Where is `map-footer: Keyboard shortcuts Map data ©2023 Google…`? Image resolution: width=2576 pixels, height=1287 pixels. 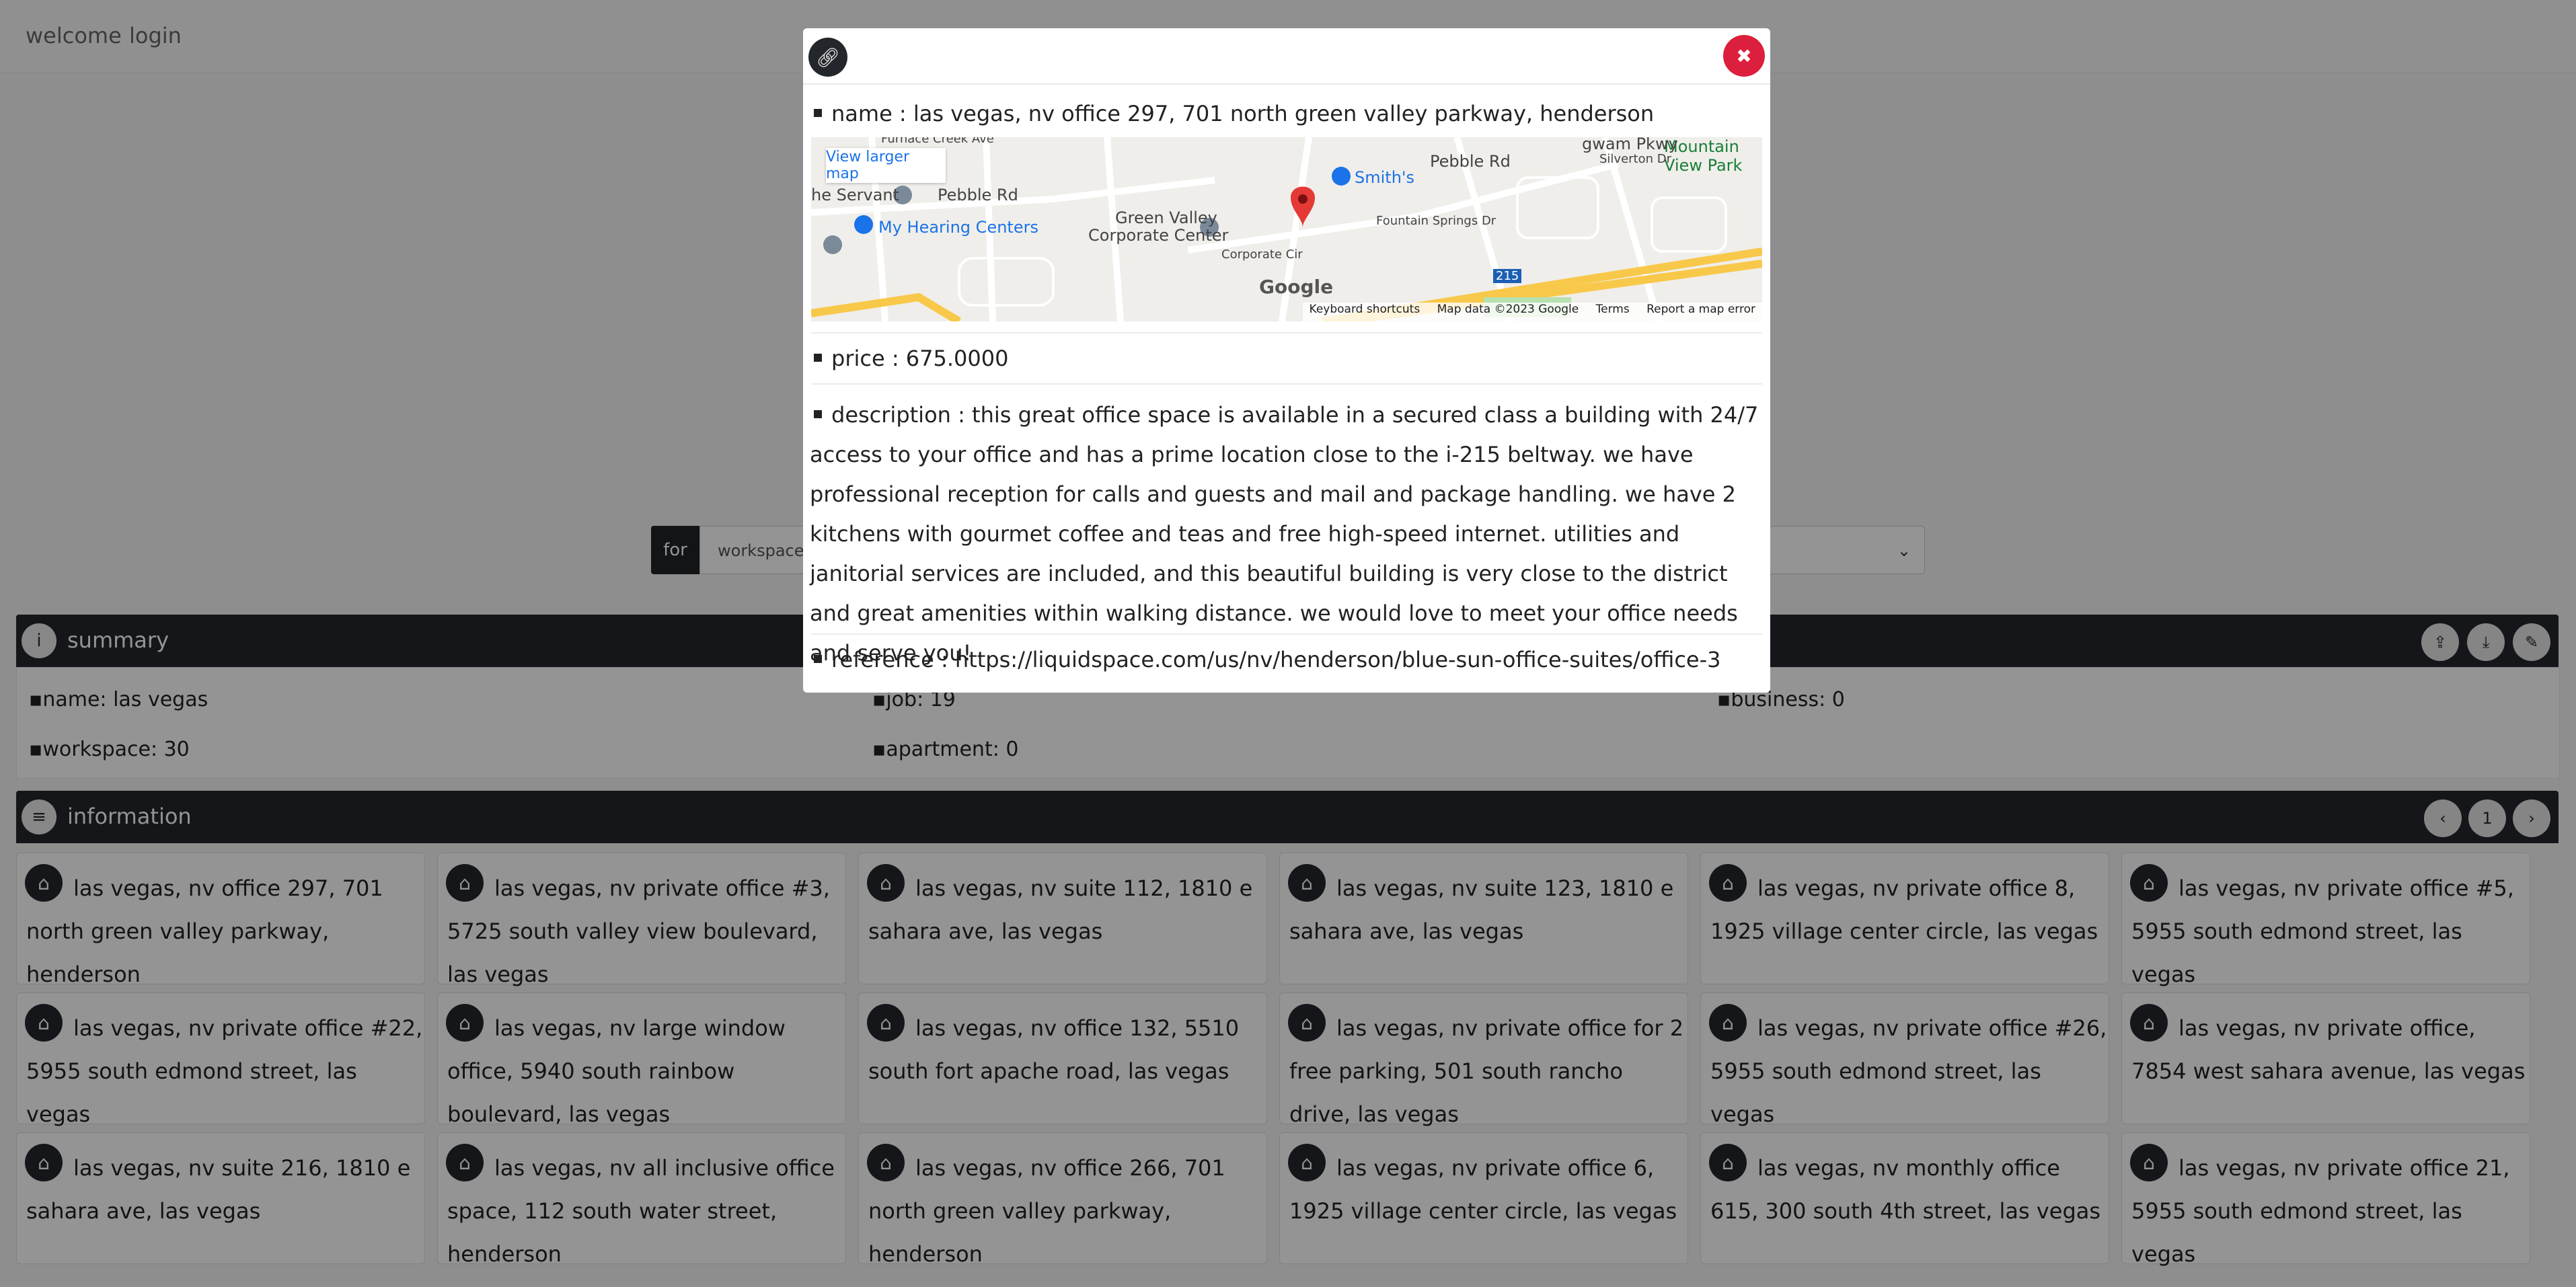
map-footer: Keyboard shortcuts Map data ©2023 Google… is located at coordinates (1532, 312).